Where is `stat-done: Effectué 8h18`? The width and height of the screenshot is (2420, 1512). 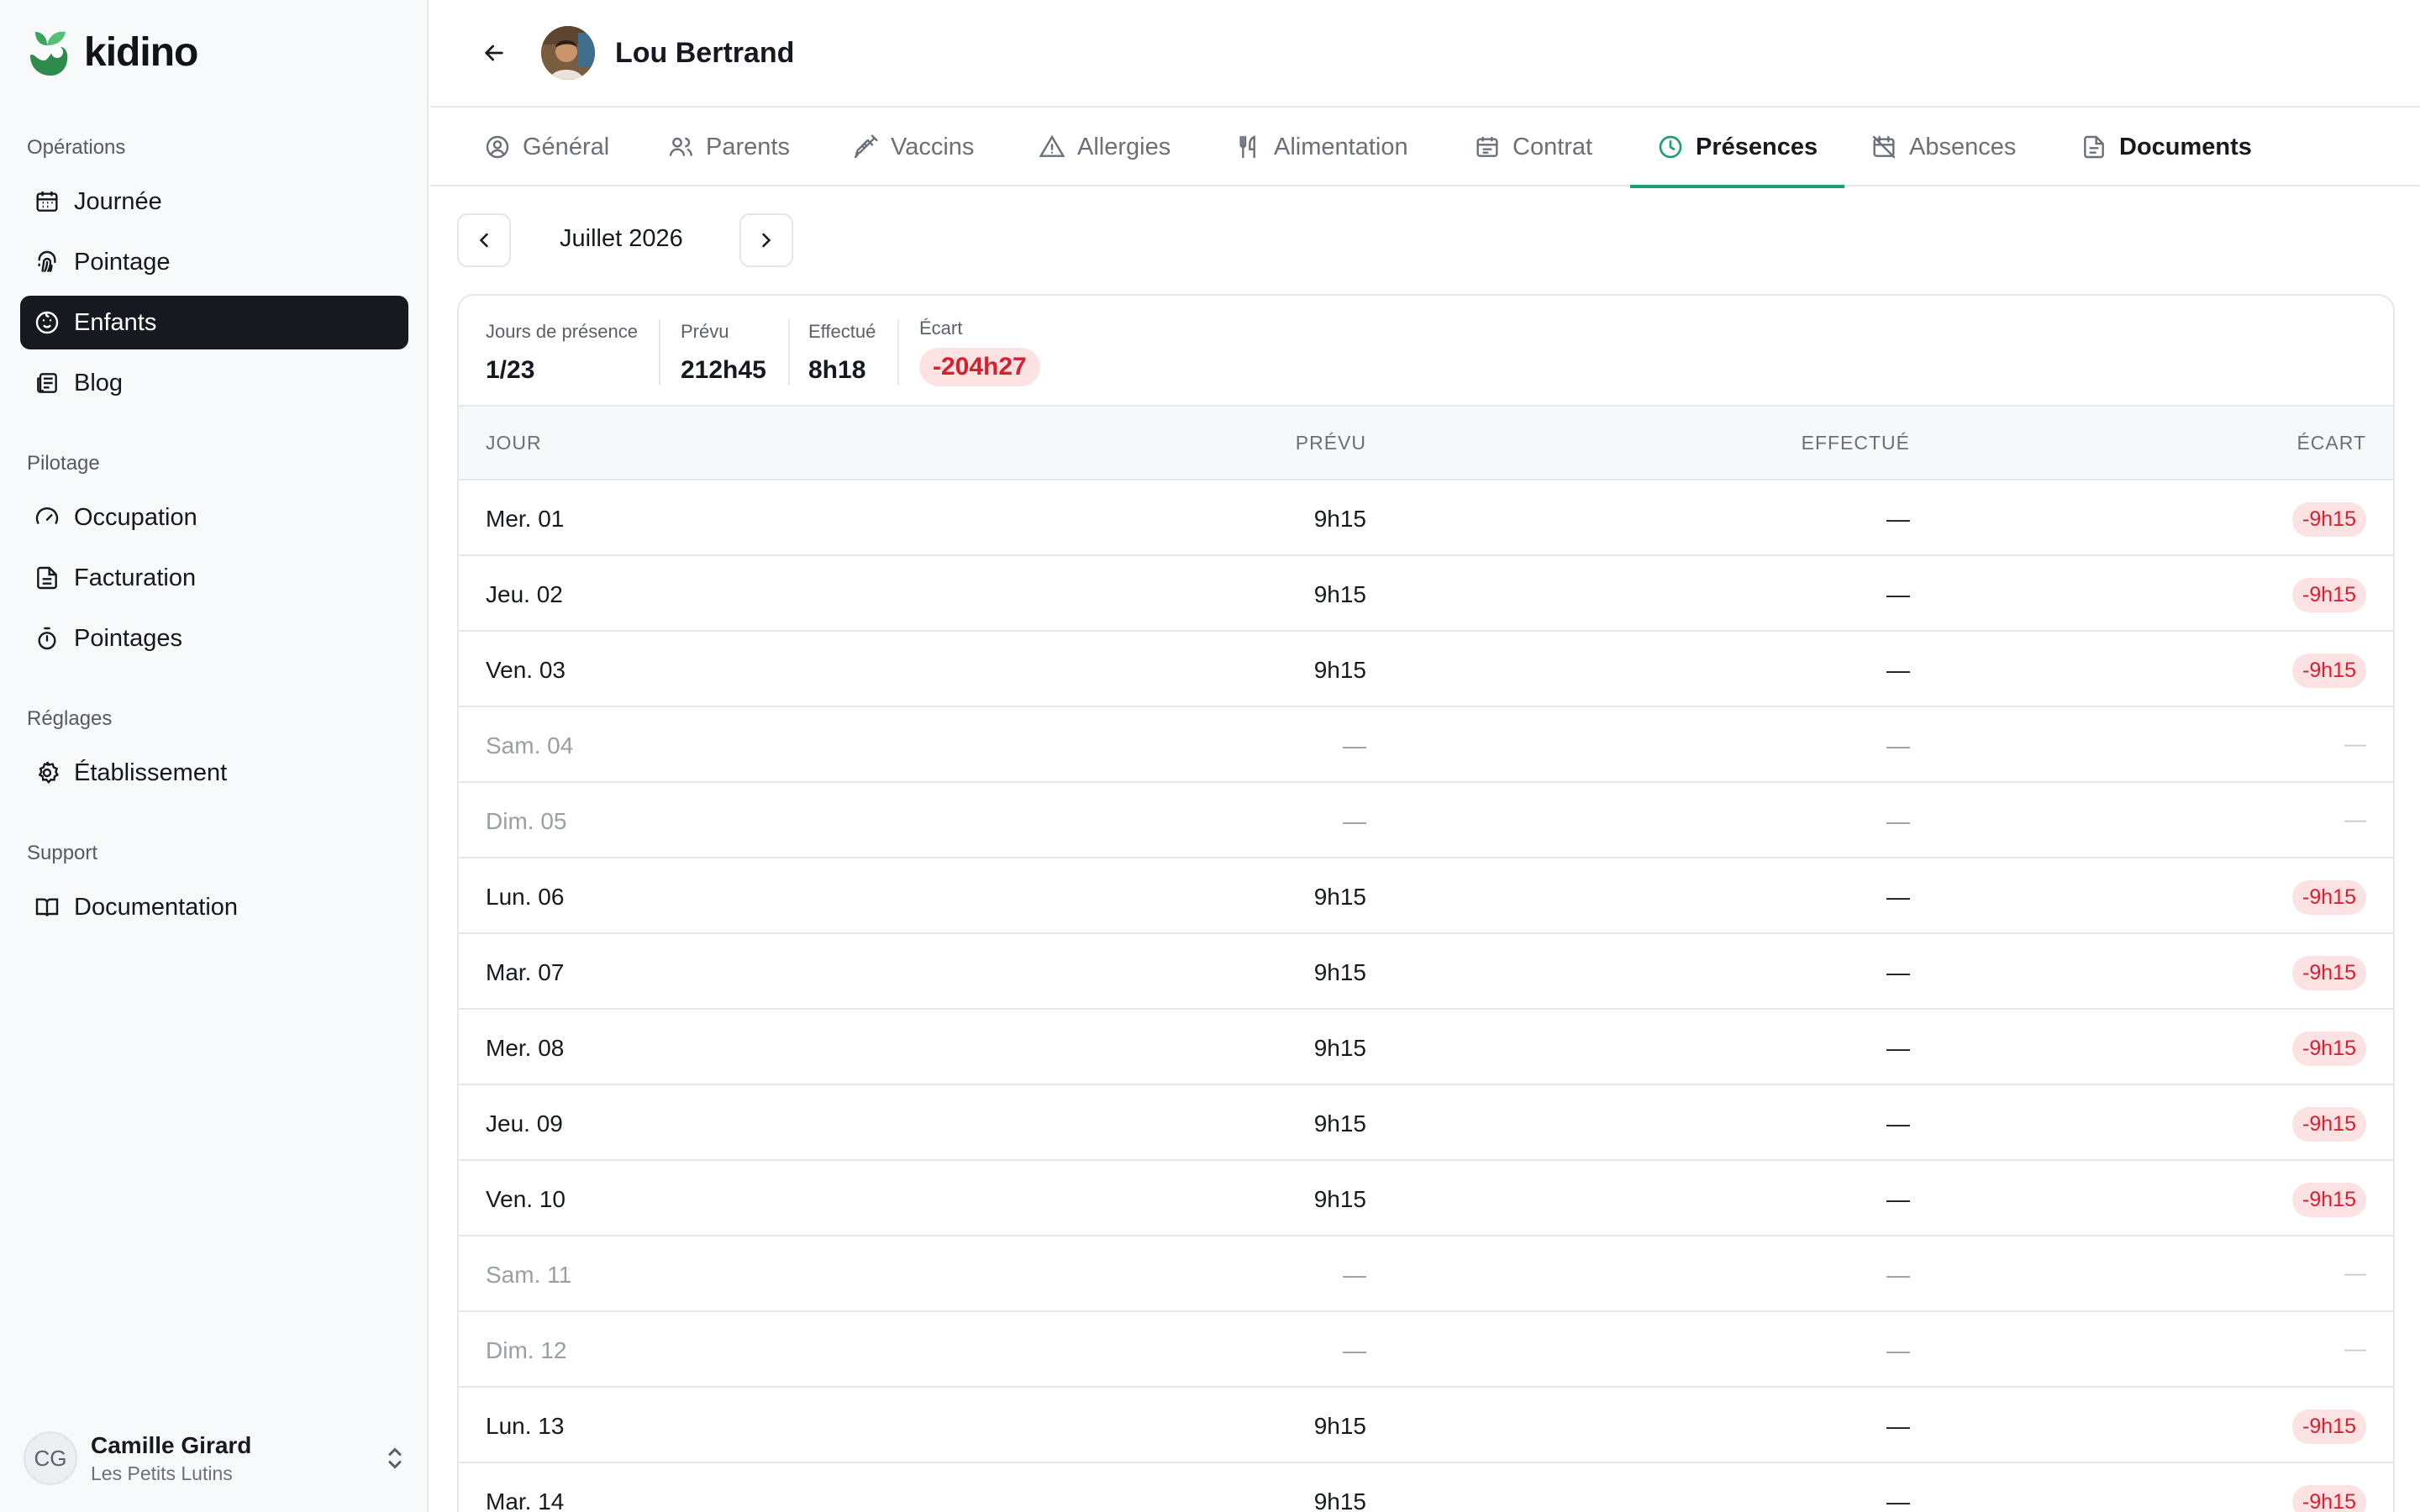 stat-done: Effectué 8h18 is located at coordinates (842, 353).